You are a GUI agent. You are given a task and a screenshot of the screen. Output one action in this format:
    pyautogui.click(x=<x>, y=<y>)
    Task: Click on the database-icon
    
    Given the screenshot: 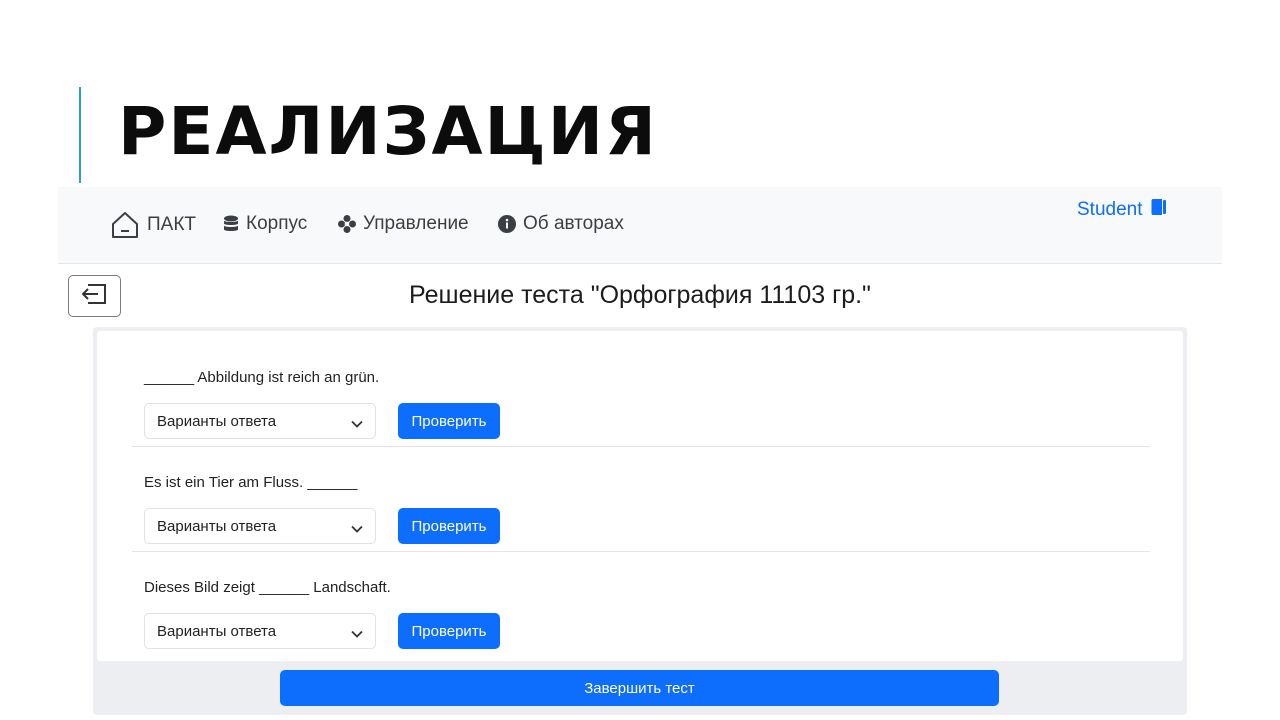 What is the action you would take?
    pyautogui.click(x=231, y=224)
    